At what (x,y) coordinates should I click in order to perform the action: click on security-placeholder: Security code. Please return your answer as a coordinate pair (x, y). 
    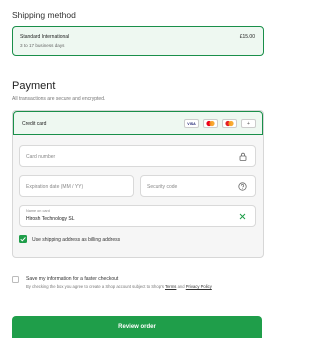
    Looking at the image, I should click on (162, 187).